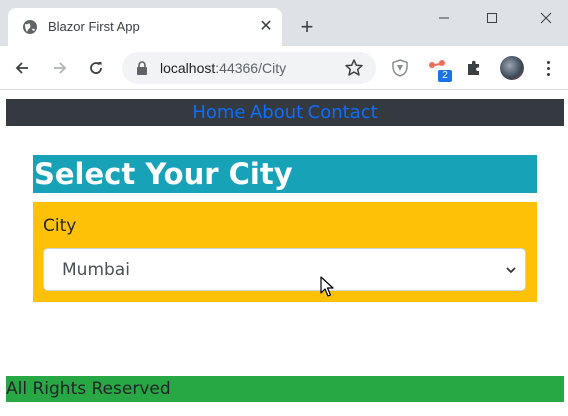  Describe the element at coordinates (188, 68) in the screenshot. I see `url-host: localhost` at that location.